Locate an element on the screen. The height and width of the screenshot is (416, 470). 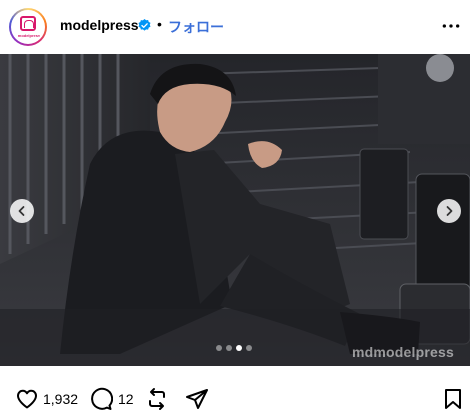
like-count: 1,932 is located at coordinates (60, 399).